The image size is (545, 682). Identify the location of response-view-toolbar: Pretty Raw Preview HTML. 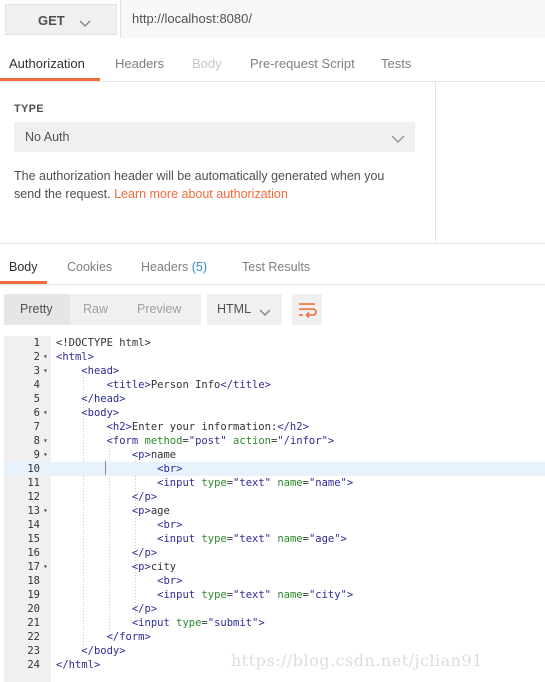
(272, 310).